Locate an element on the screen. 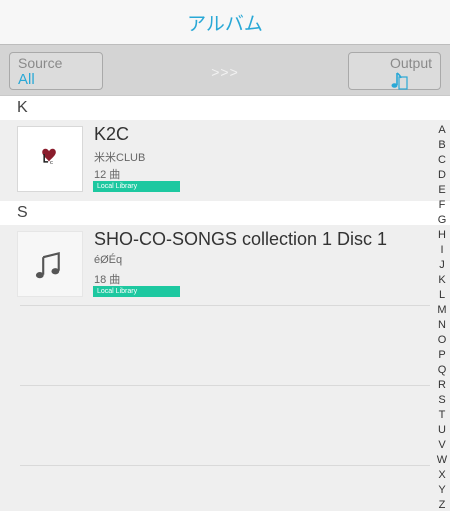 This screenshot has height=511, width=450. index-letter-t: T is located at coordinates (442, 415).